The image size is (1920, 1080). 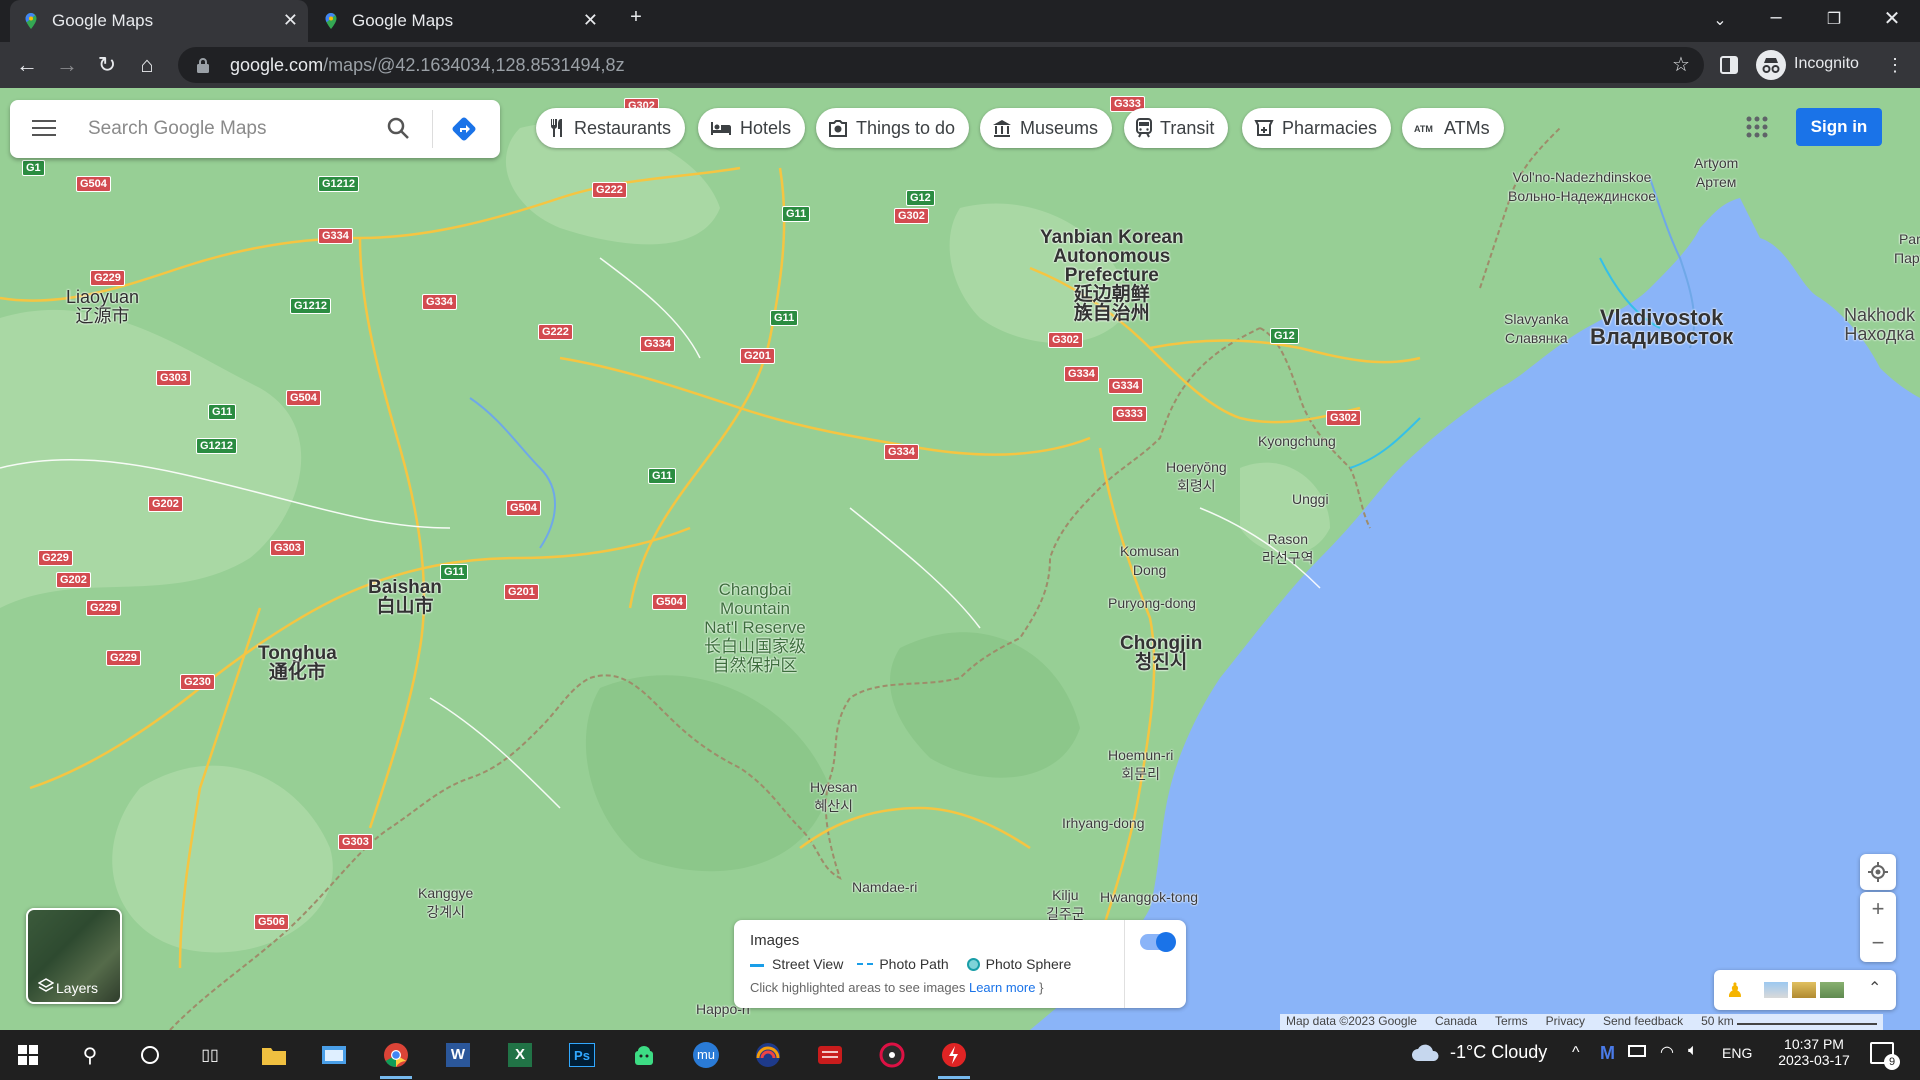 What do you see at coordinates (1152, 603) in the screenshot?
I see `place-label: Puryong-dong` at bounding box center [1152, 603].